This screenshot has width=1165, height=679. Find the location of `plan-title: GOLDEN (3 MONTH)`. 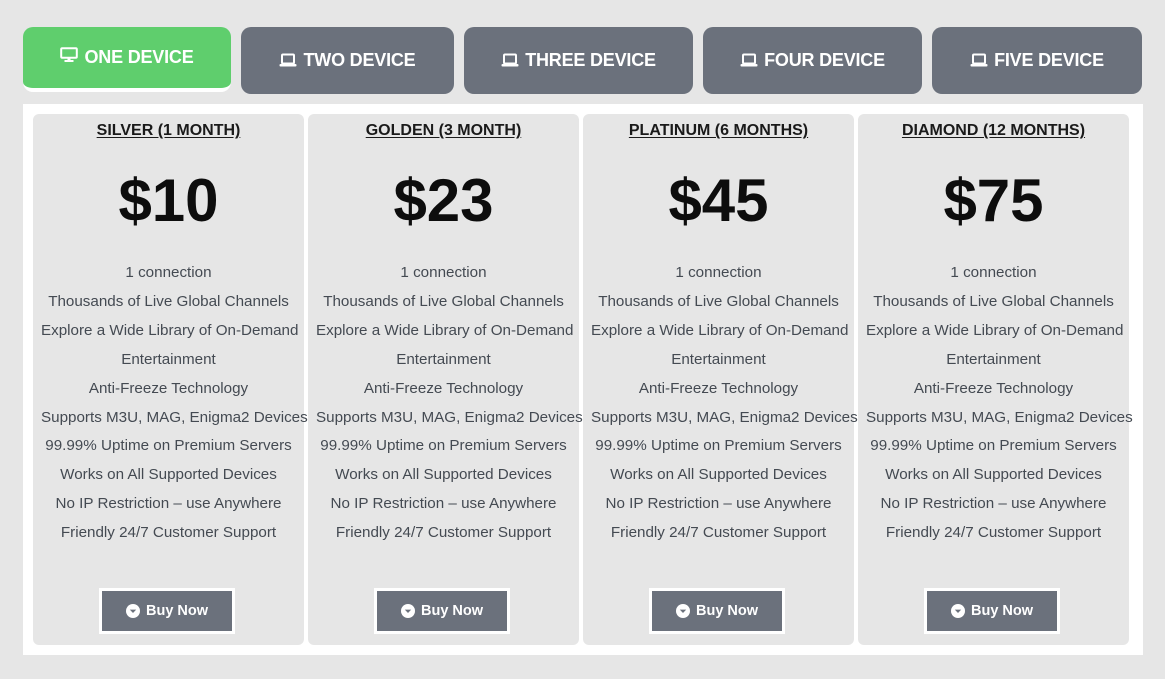

plan-title: GOLDEN (3 MONTH) is located at coordinates (443, 130).